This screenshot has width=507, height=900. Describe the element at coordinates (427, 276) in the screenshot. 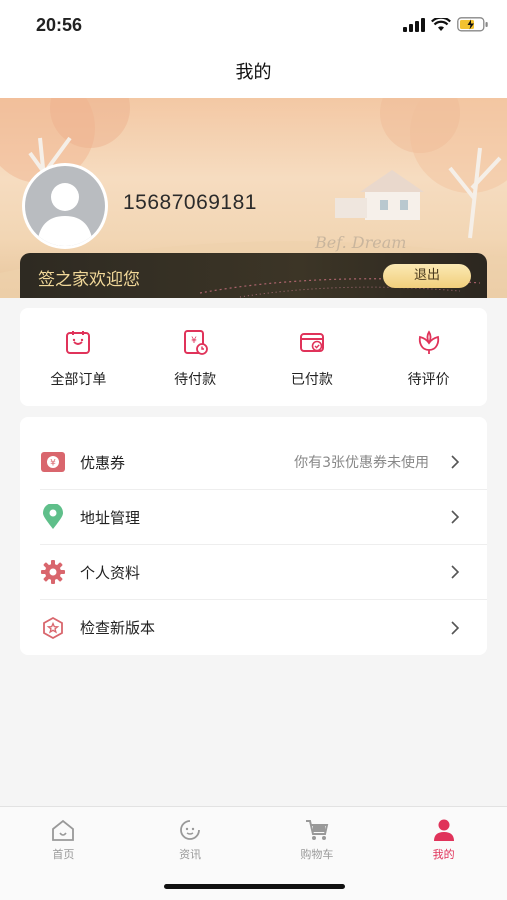

I see `logout-button: 退出` at that location.